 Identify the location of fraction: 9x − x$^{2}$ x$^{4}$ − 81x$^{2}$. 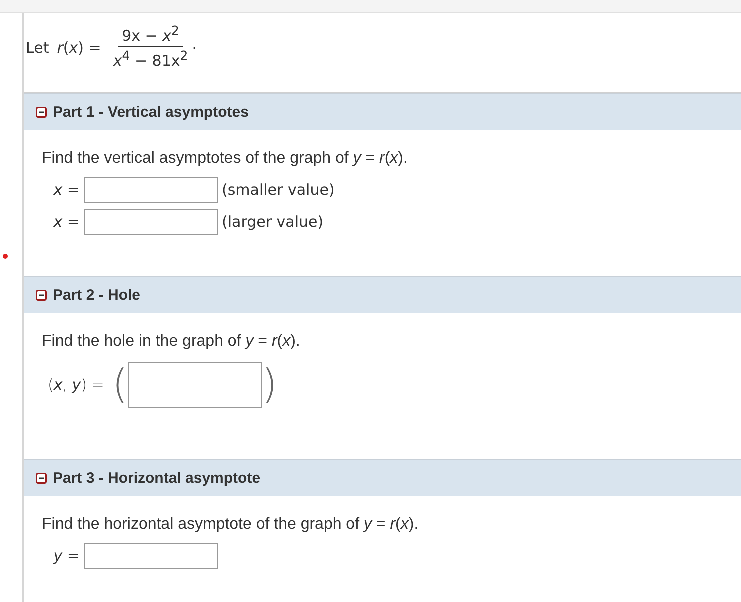
(151, 46).